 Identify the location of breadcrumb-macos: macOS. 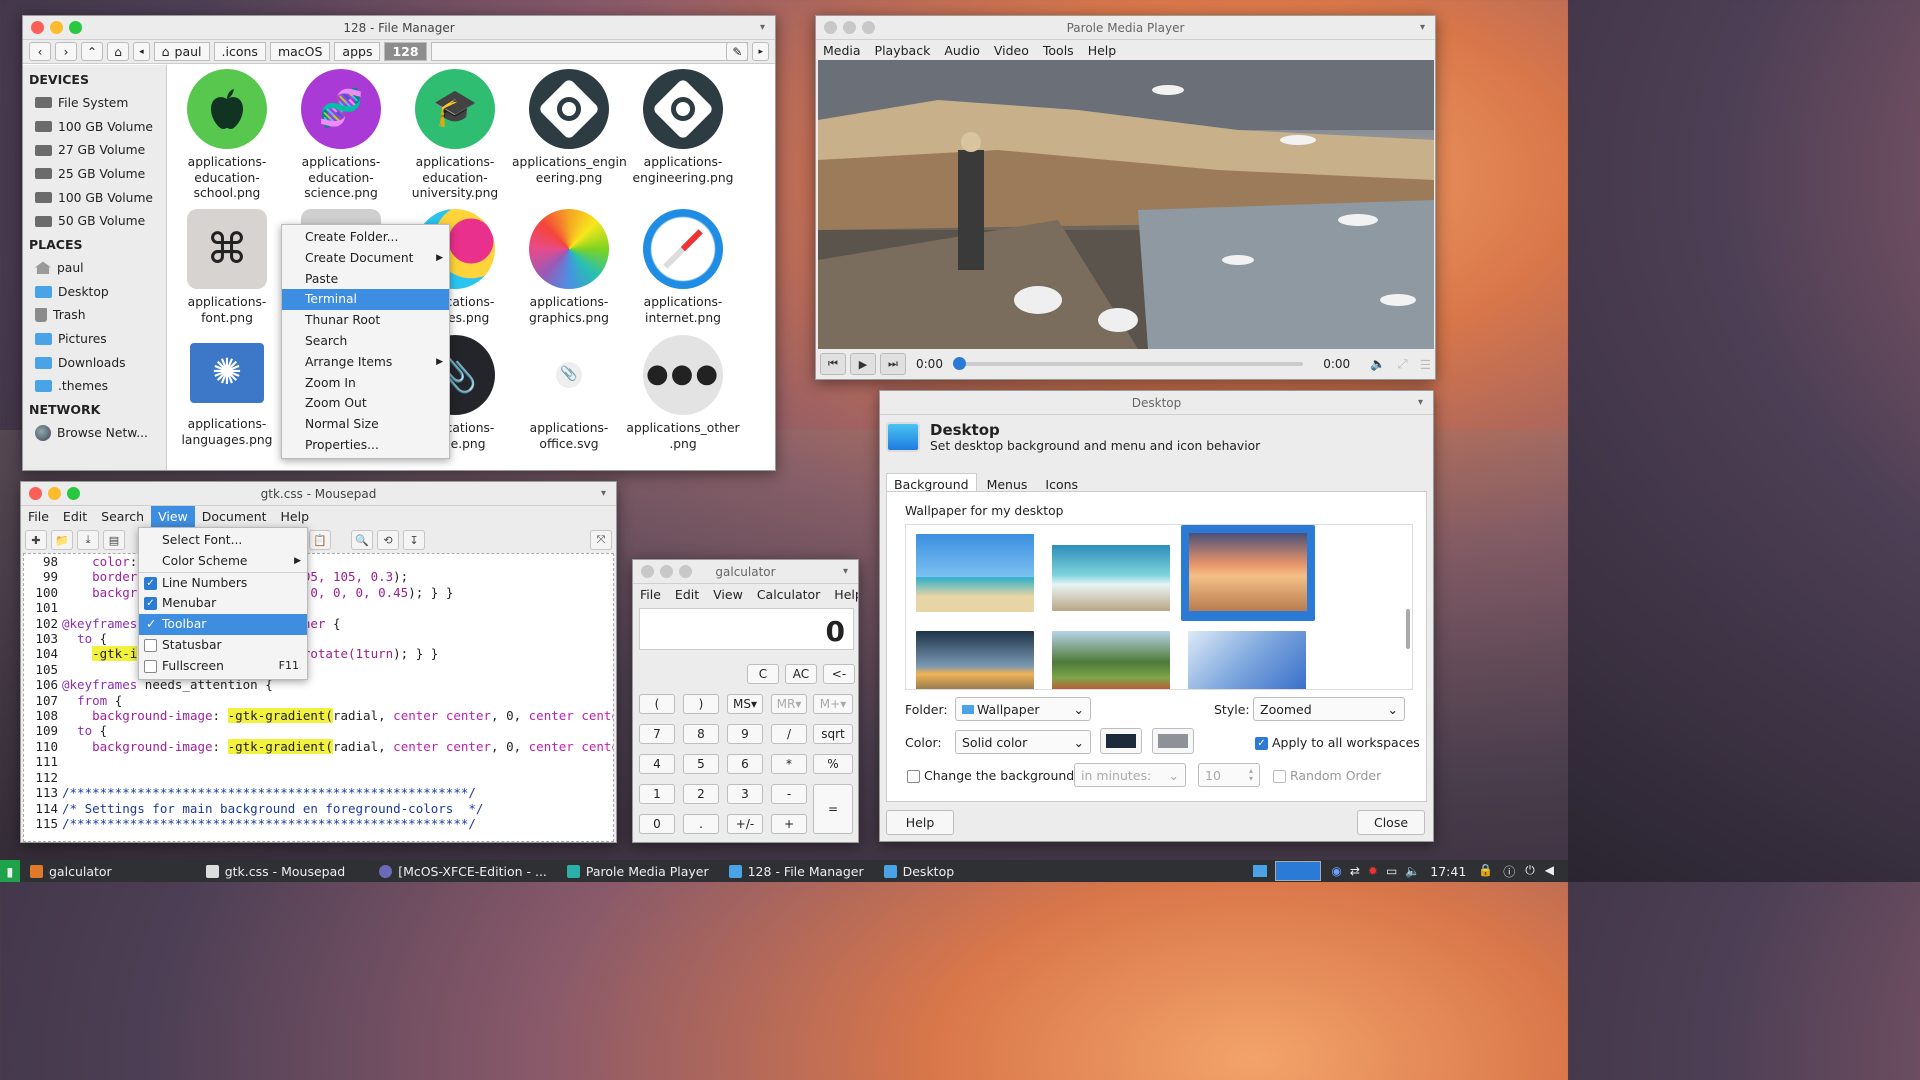
(300, 51).